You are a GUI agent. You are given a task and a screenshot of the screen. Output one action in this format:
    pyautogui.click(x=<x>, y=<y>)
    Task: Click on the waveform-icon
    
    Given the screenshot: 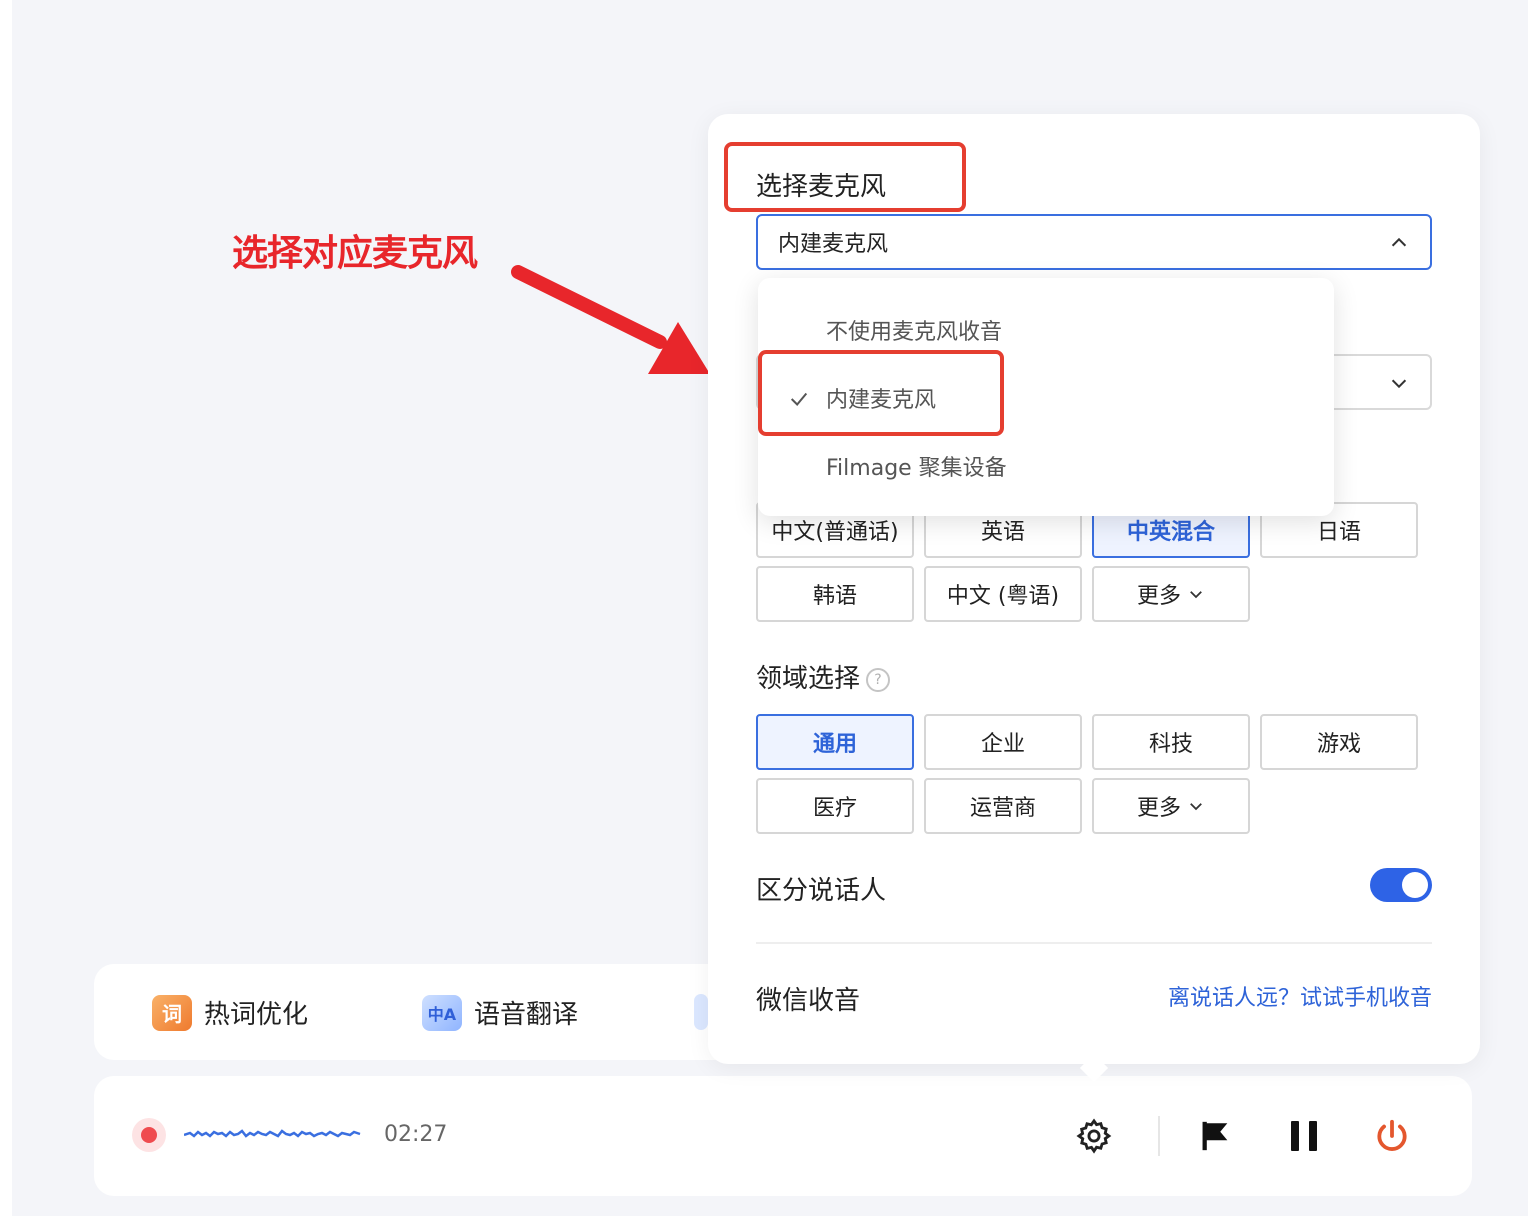 What is the action you would take?
    pyautogui.click(x=272, y=1133)
    